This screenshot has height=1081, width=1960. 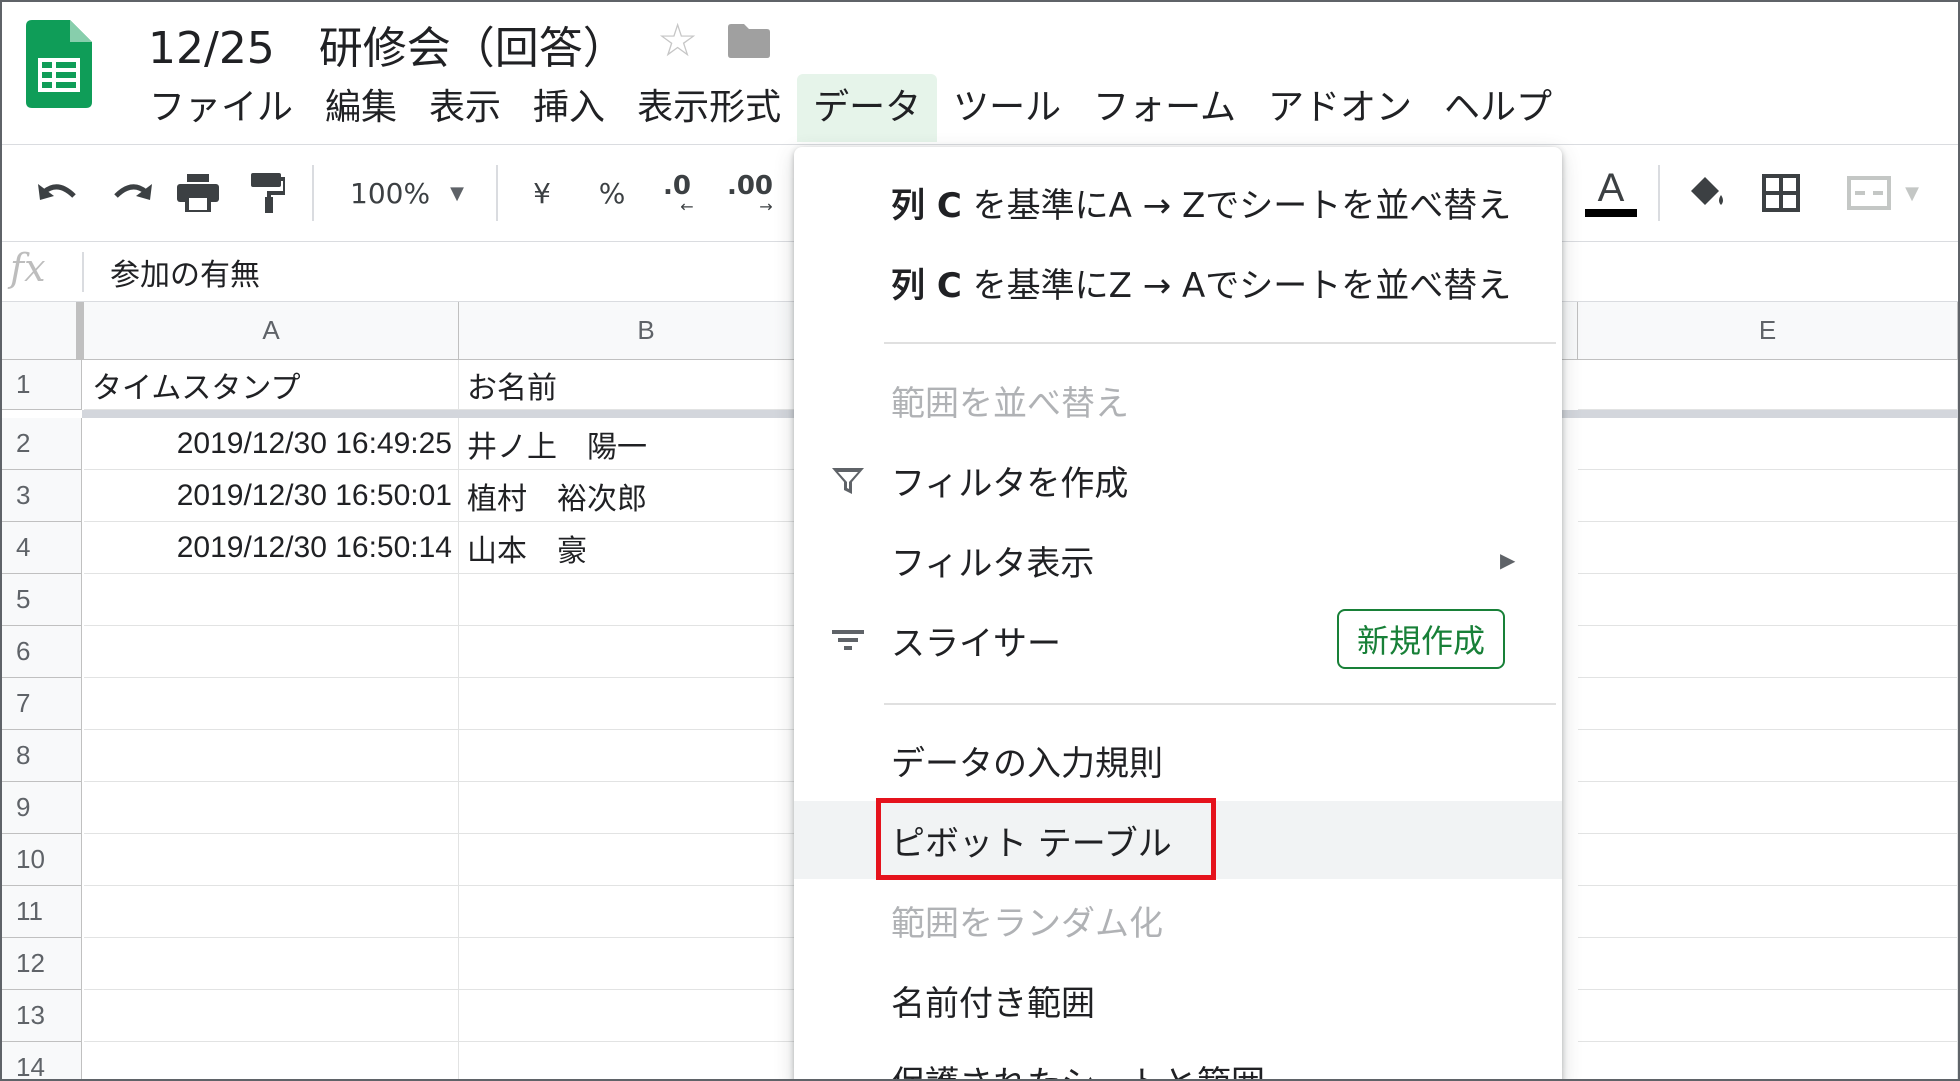 I want to click on folder-icon, so click(x=749, y=41).